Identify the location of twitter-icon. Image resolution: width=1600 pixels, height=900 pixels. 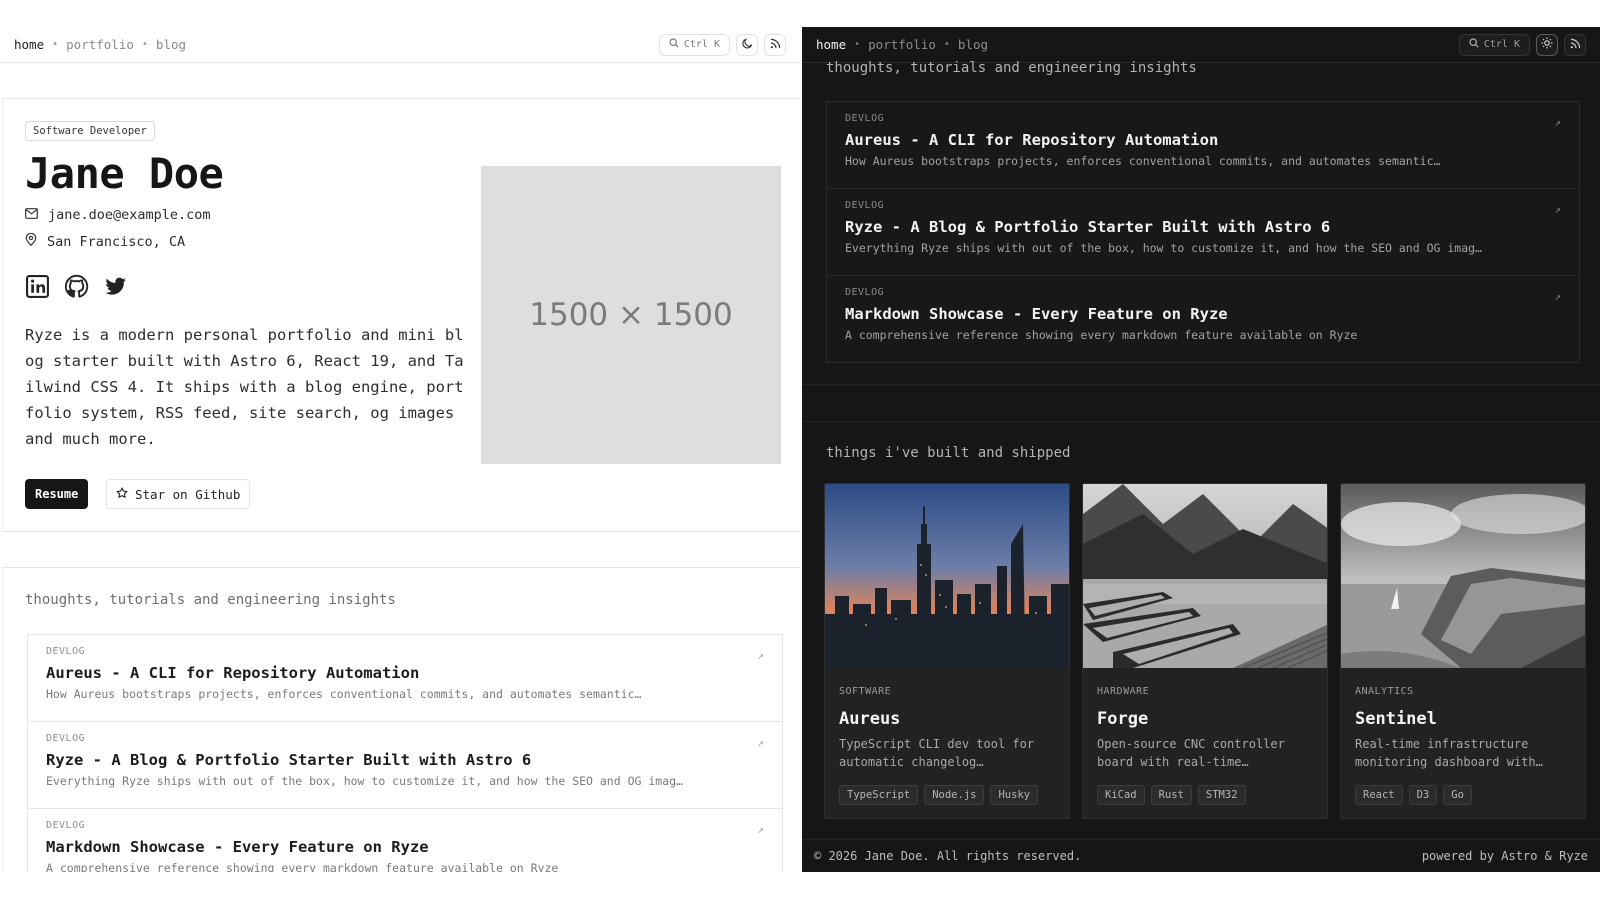
(115, 286).